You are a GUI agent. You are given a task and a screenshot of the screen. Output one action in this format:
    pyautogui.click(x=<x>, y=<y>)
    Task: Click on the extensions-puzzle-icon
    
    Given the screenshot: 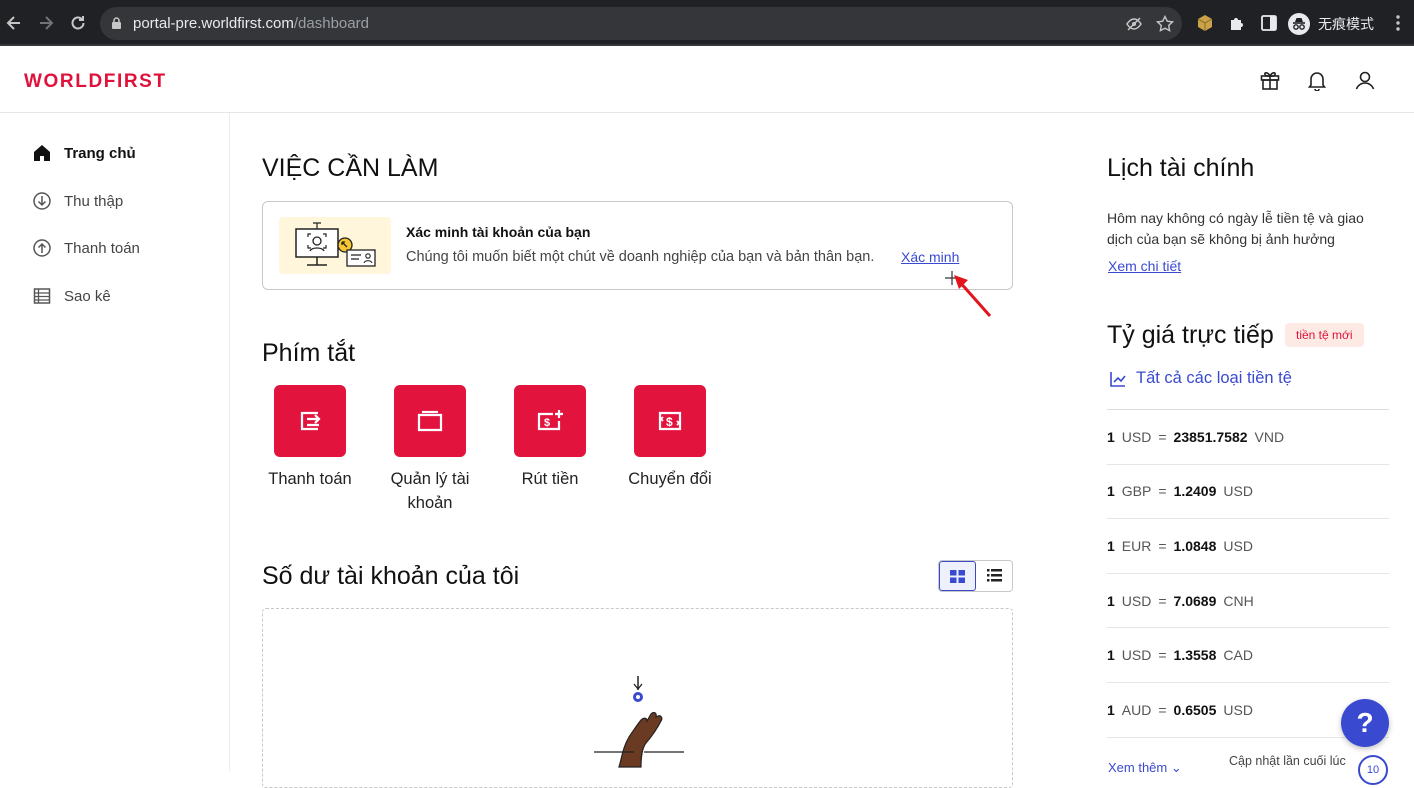 What is the action you would take?
    pyautogui.click(x=1237, y=23)
    